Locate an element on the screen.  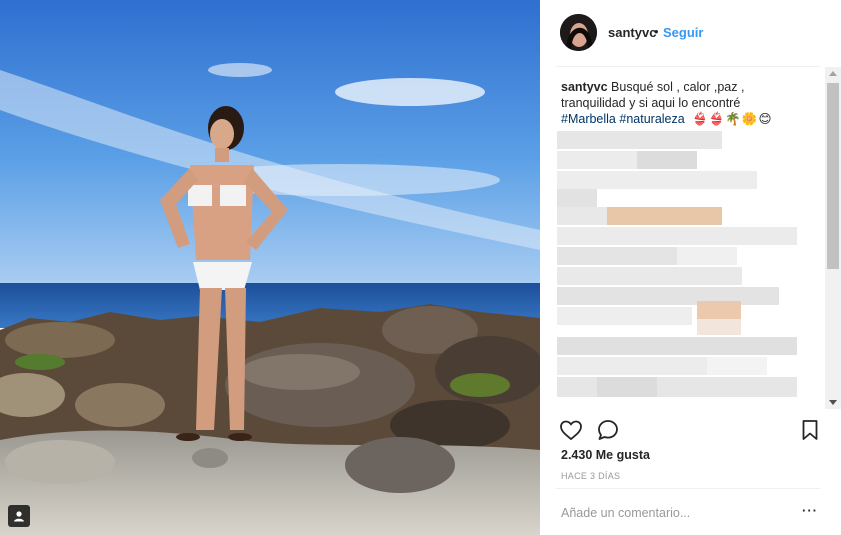
post-header: santyvc • Seguir is located at coordinates (690, 33).